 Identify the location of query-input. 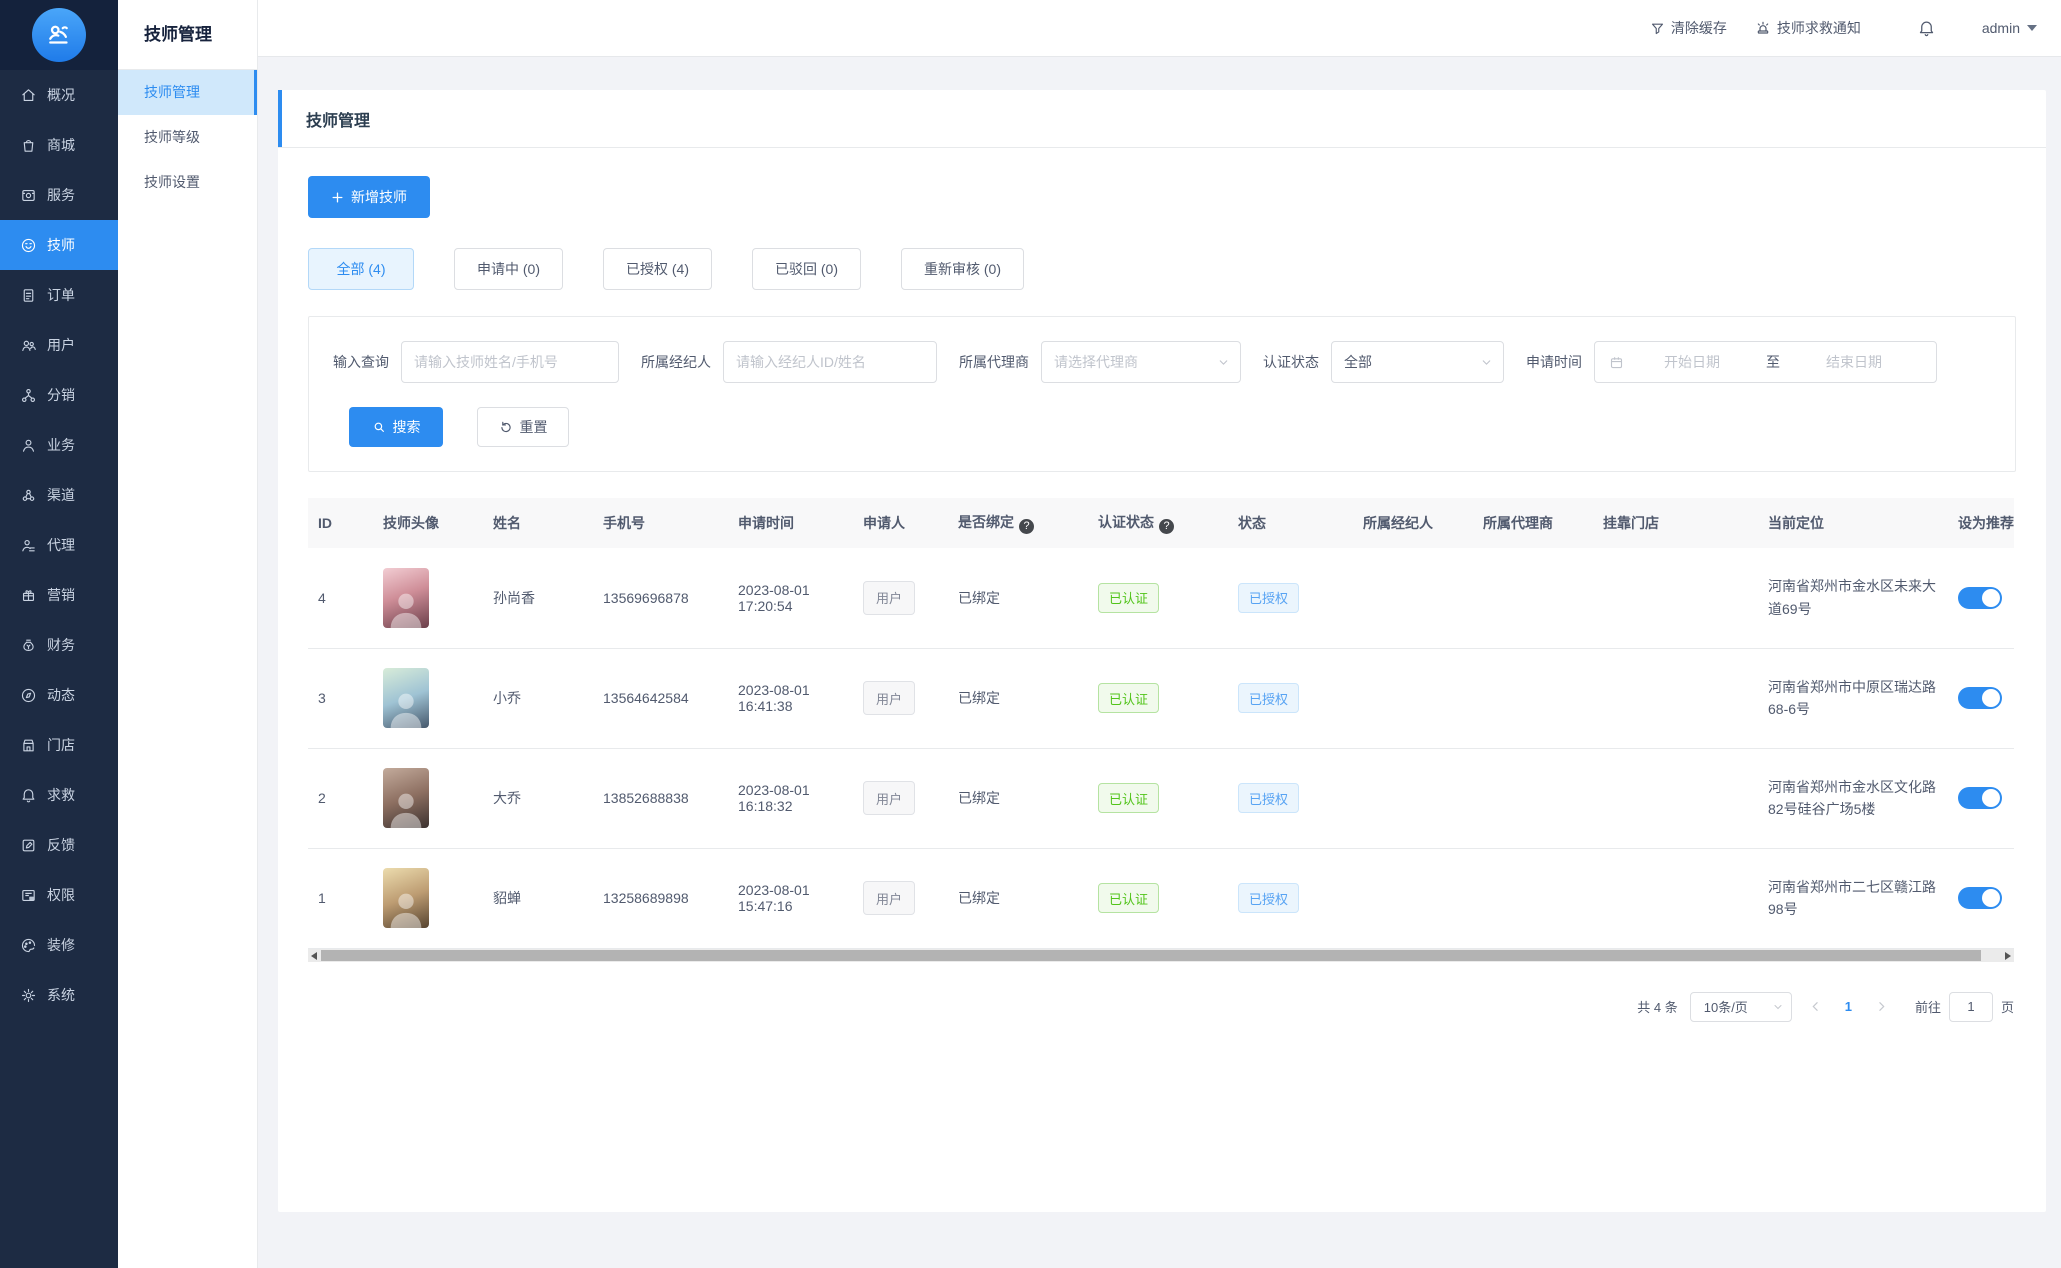
(510, 362).